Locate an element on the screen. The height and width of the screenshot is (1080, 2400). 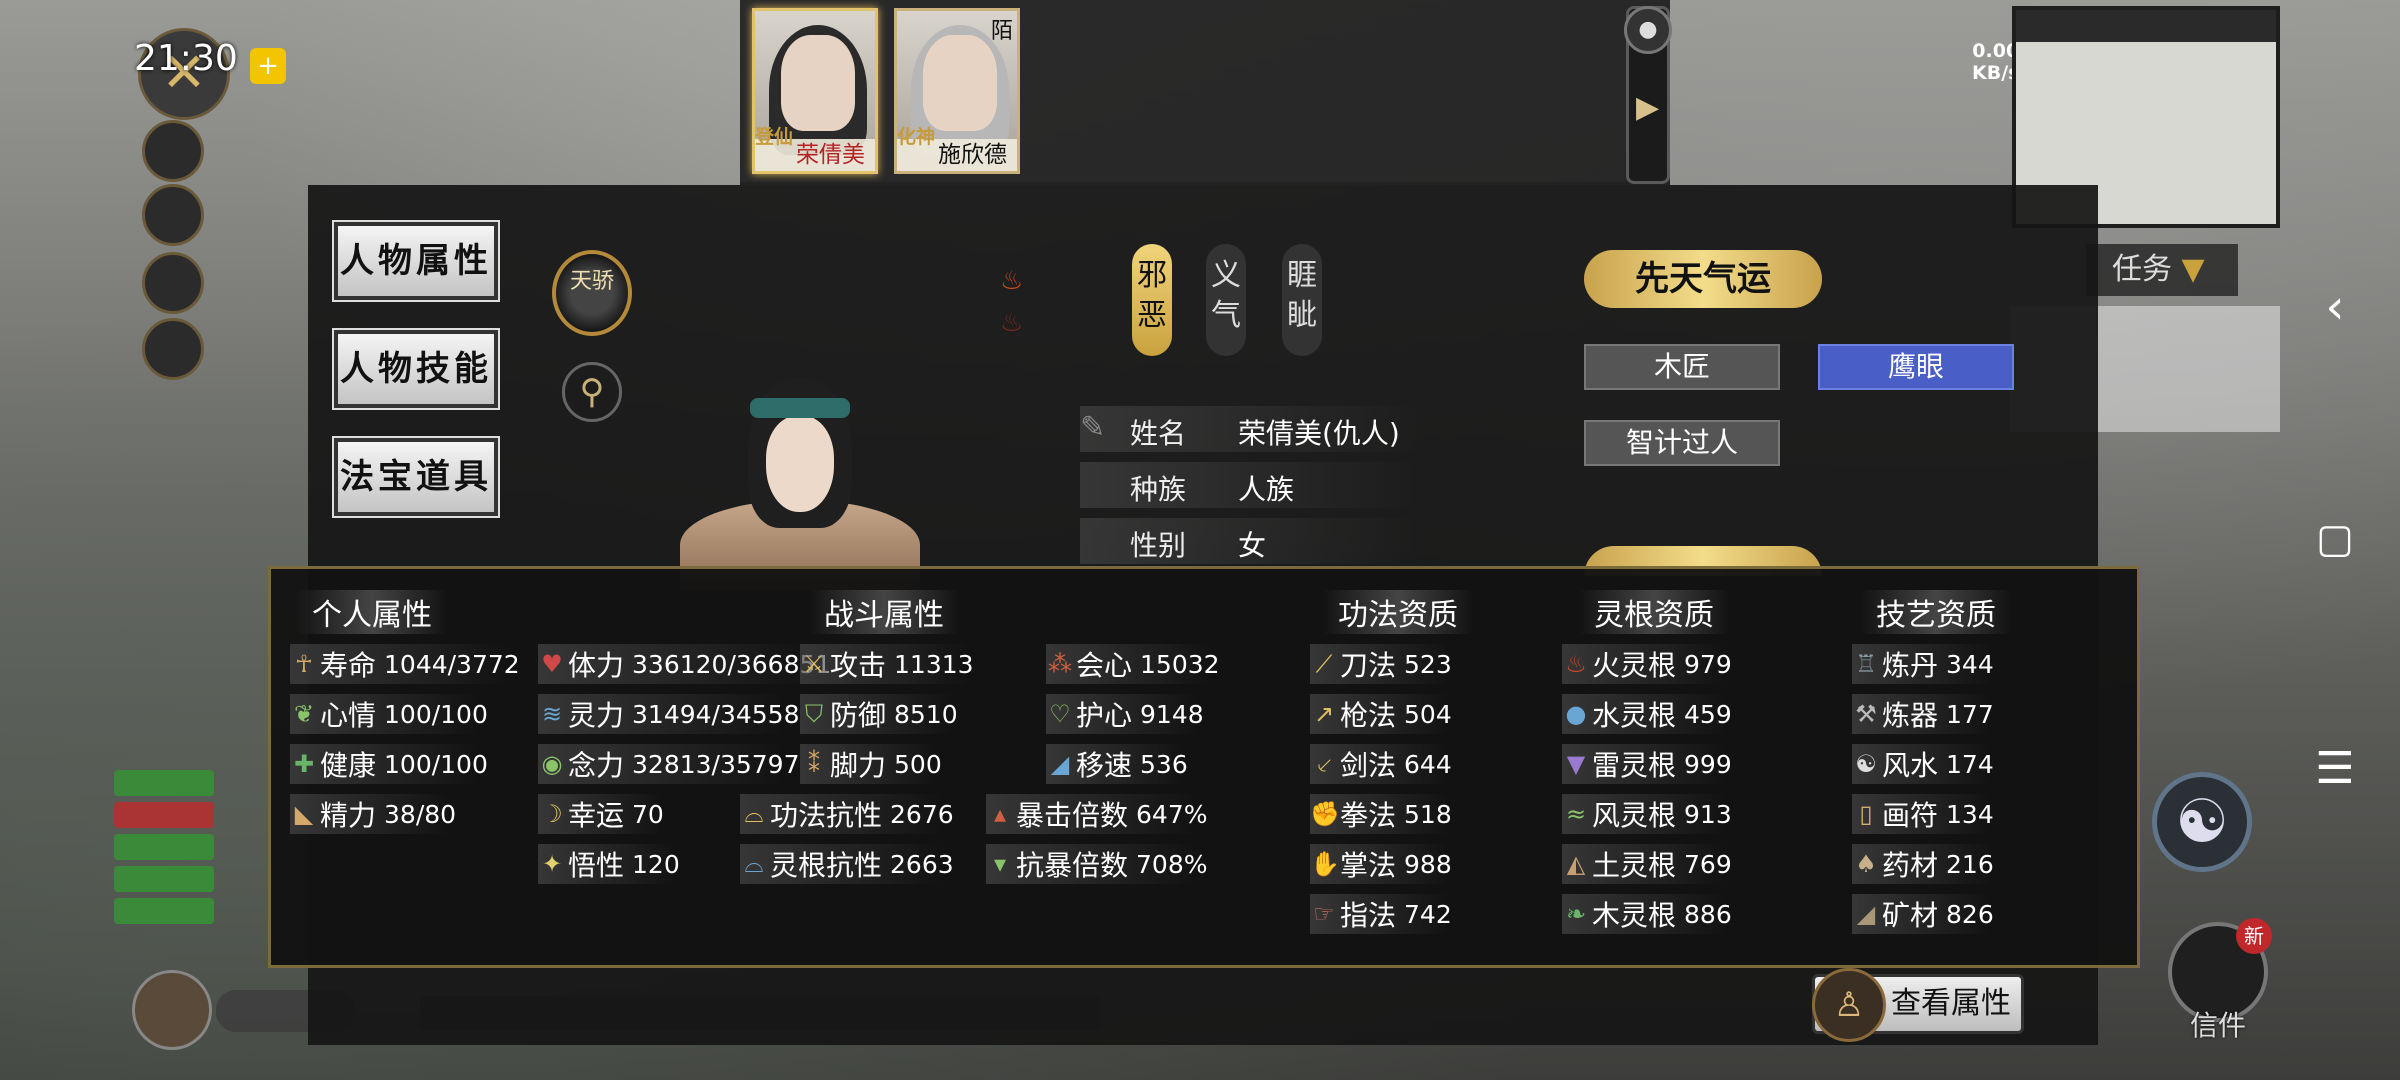
stat-forging: ⚒ 炼器 177 is located at coordinates (1929, 714).